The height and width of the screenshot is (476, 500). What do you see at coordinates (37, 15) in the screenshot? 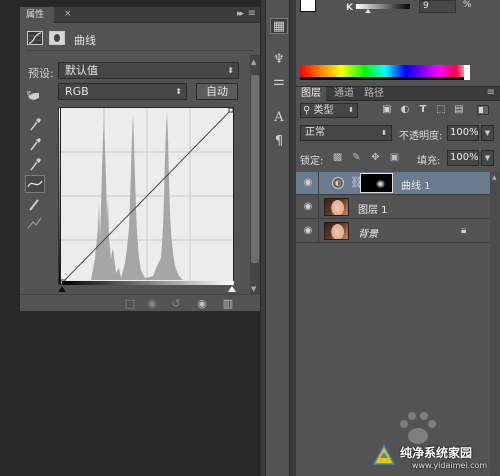
I see `tab-properties: 属性` at bounding box center [37, 15].